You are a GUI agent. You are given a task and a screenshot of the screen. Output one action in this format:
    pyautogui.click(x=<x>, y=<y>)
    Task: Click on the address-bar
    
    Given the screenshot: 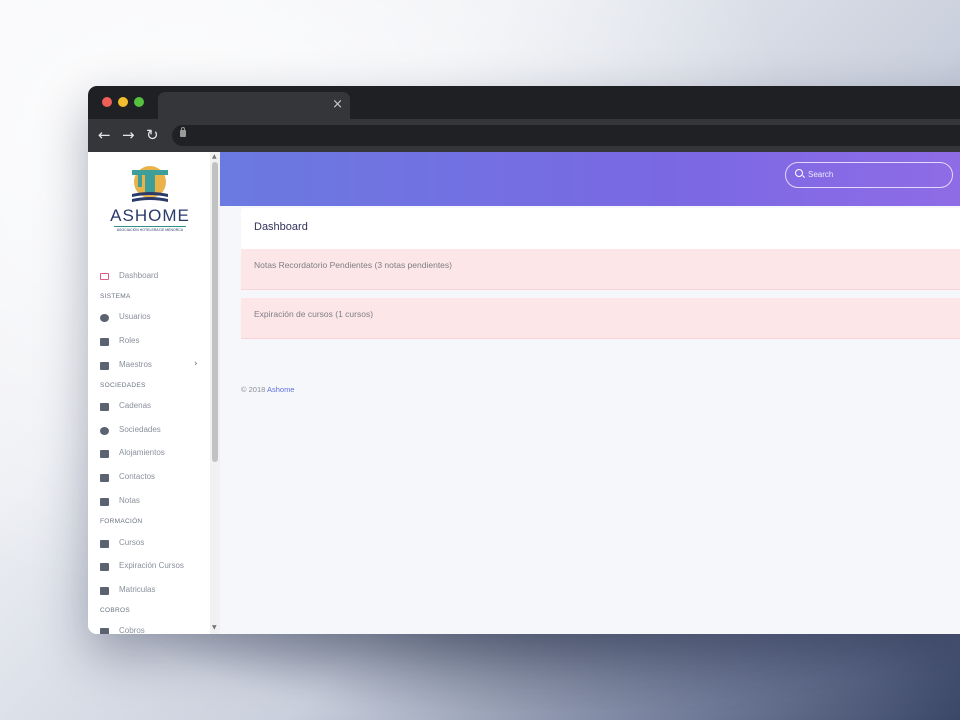 What is the action you would take?
    pyautogui.click(x=566, y=135)
    